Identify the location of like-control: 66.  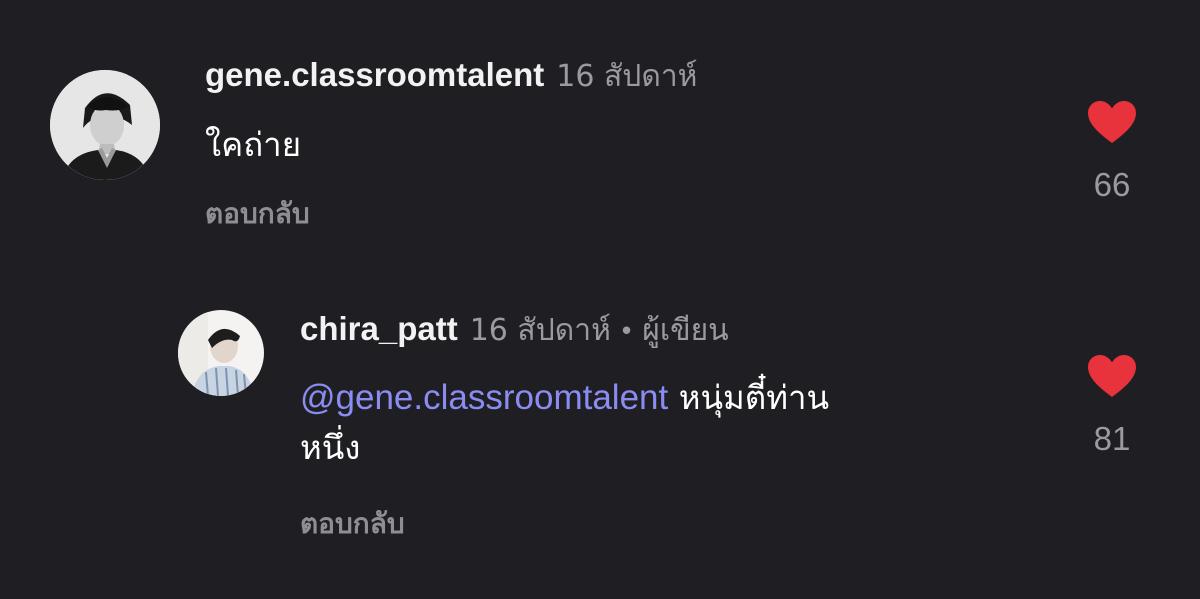
(1112, 152).